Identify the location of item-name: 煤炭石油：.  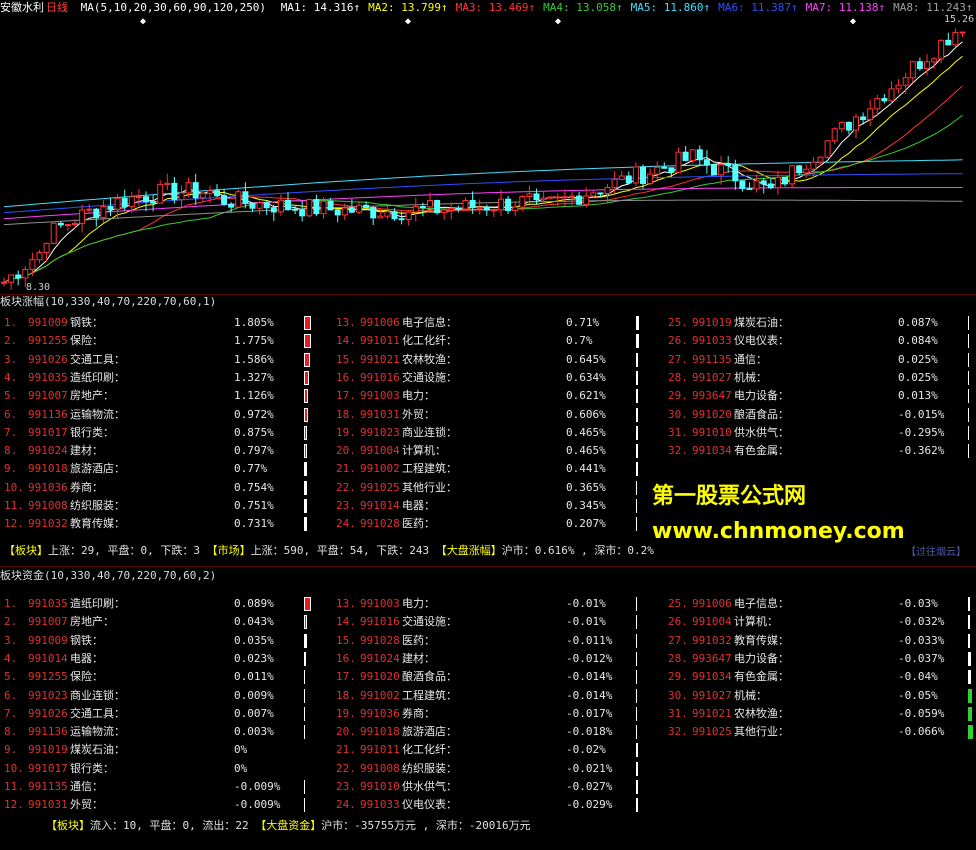
(761, 322).